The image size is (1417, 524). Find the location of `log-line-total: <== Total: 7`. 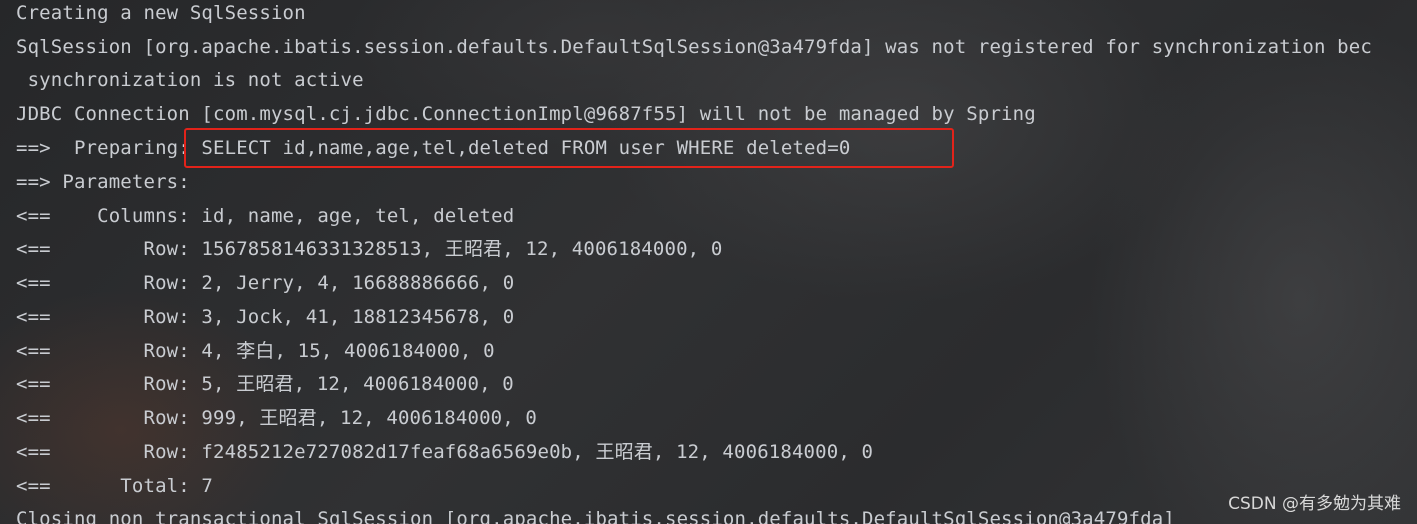

log-line-total: <== Total: 7 is located at coordinates (115, 486).